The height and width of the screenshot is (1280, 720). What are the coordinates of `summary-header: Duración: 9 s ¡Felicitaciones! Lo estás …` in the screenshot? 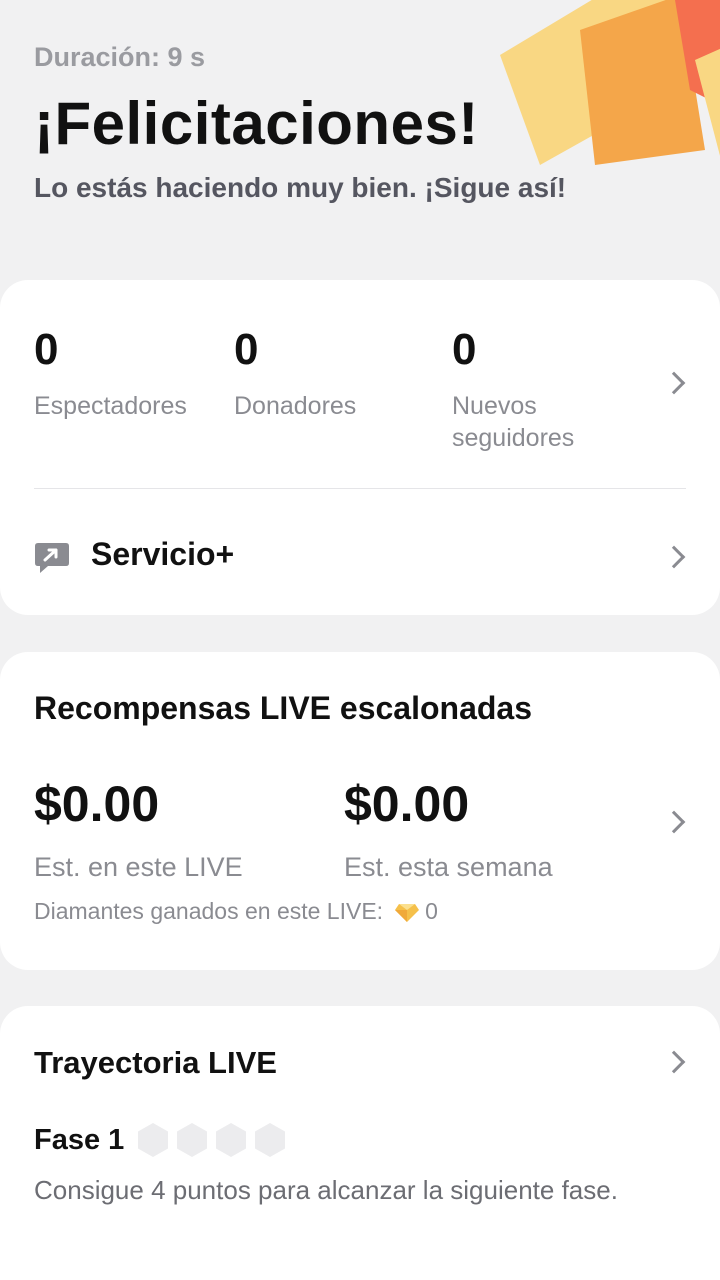 It's located at (364, 123).